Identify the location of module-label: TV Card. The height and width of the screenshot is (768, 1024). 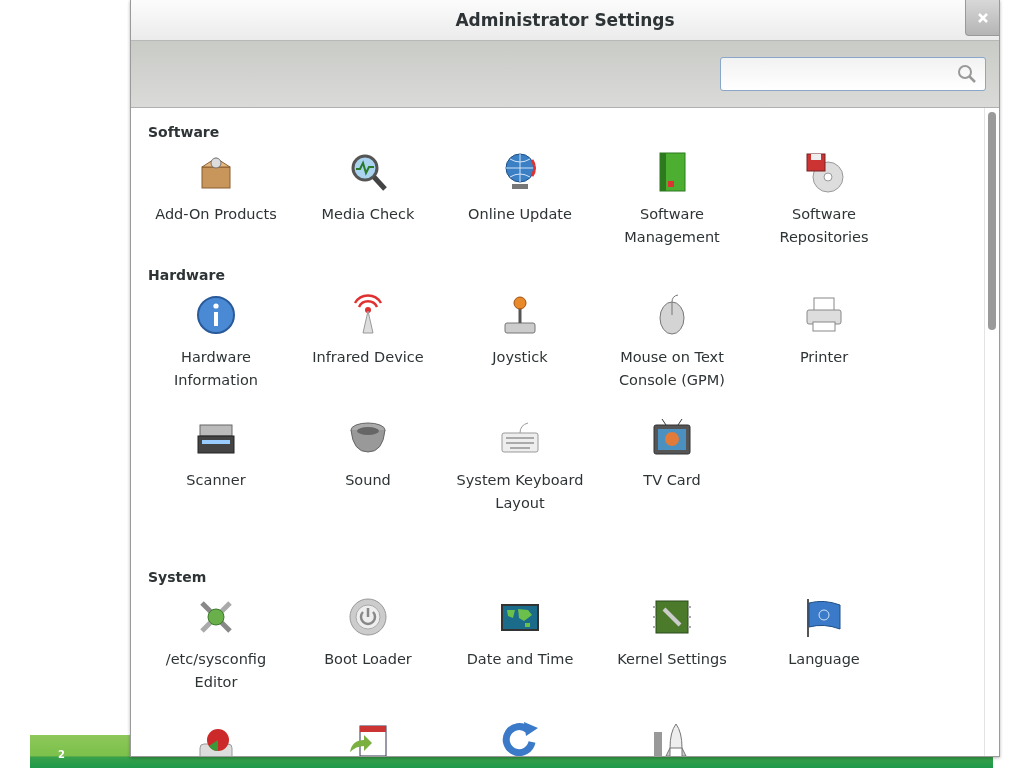
(672, 480).